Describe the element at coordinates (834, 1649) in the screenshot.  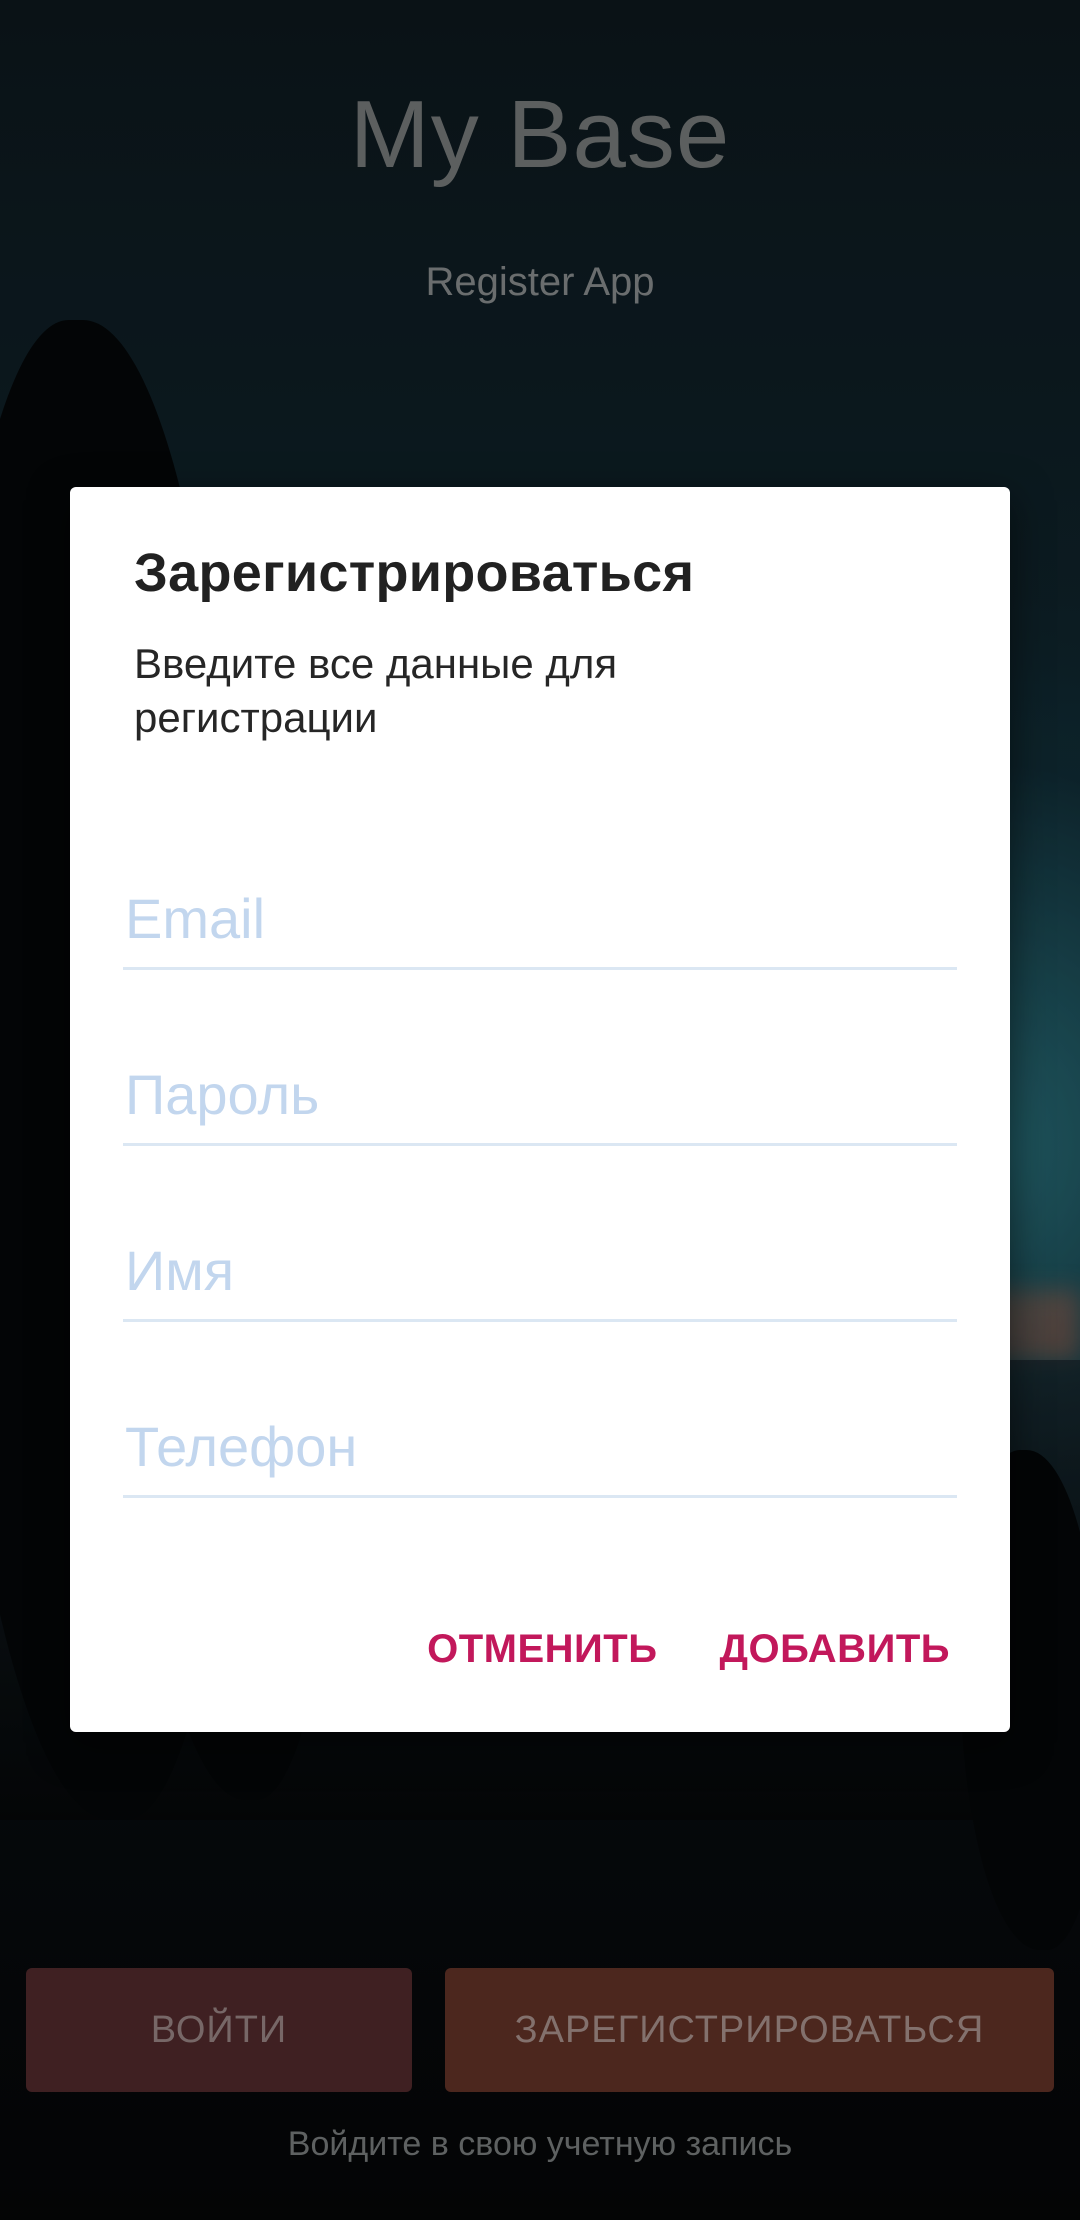
I see `add-button: ДОБАВИТЬ` at that location.